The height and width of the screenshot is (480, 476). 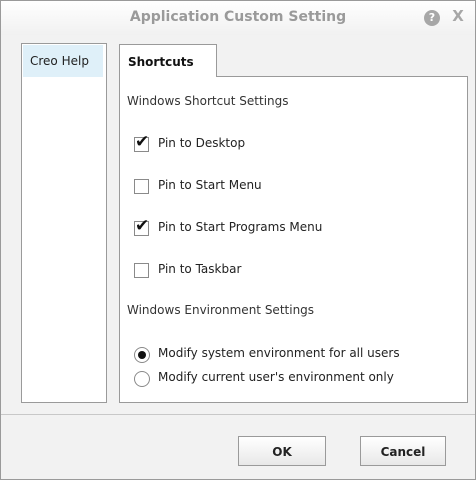 What do you see at coordinates (142, 379) in the screenshot?
I see `user-env-radio` at bounding box center [142, 379].